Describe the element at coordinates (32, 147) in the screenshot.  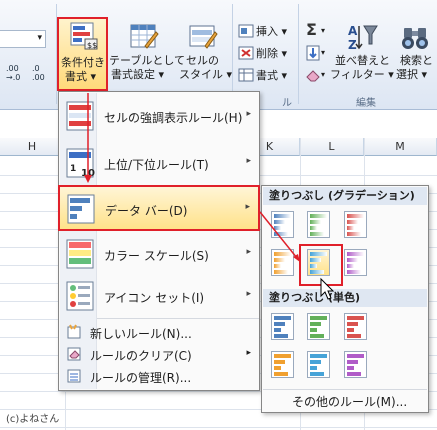
I see `column-header-h: H` at that location.